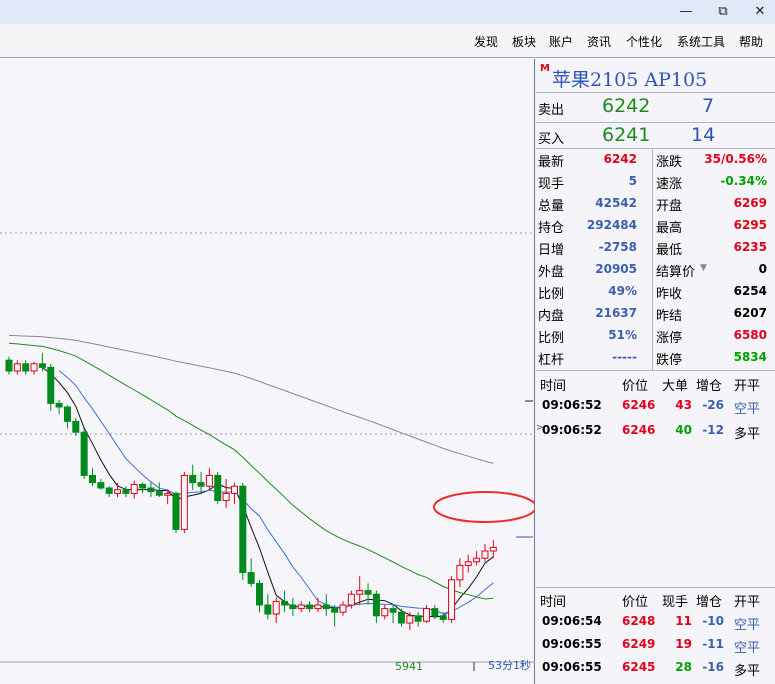  What do you see at coordinates (644, 41) in the screenshot?
I see `menu-personalize: 个性化` at bounding box center [644, 41].